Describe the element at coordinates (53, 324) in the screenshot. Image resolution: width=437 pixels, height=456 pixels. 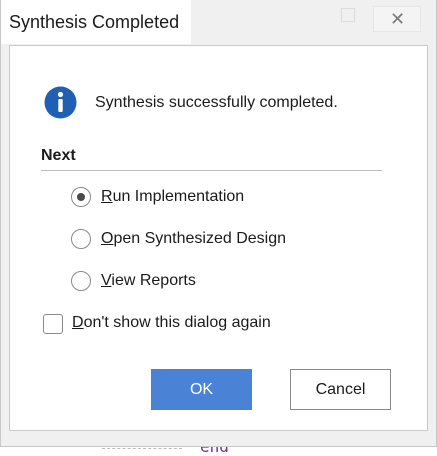
I see `dont-show-again-checkbox` at that location.